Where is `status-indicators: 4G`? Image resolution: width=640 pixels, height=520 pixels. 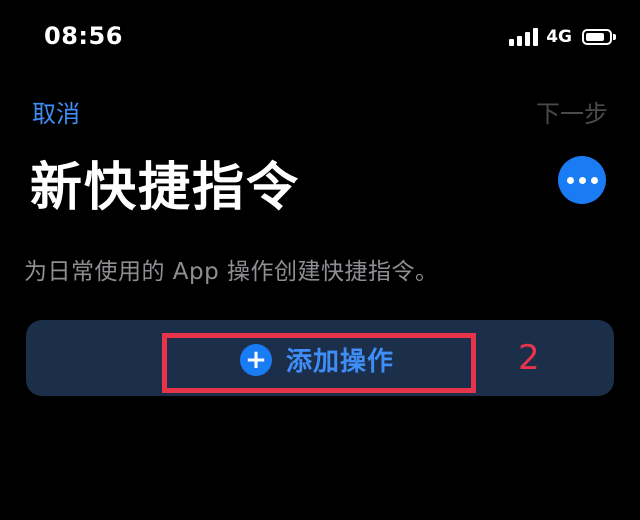
status-indicators: 4G is located at coordinates (562, 37).